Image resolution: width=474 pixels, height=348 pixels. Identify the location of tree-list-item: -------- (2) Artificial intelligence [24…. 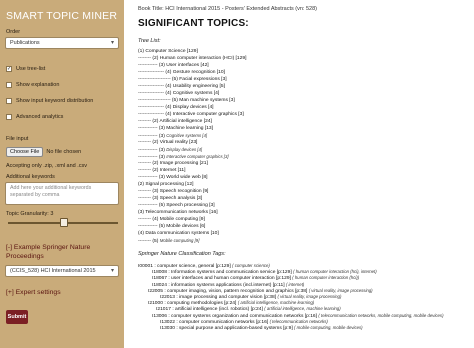
(175, 121).